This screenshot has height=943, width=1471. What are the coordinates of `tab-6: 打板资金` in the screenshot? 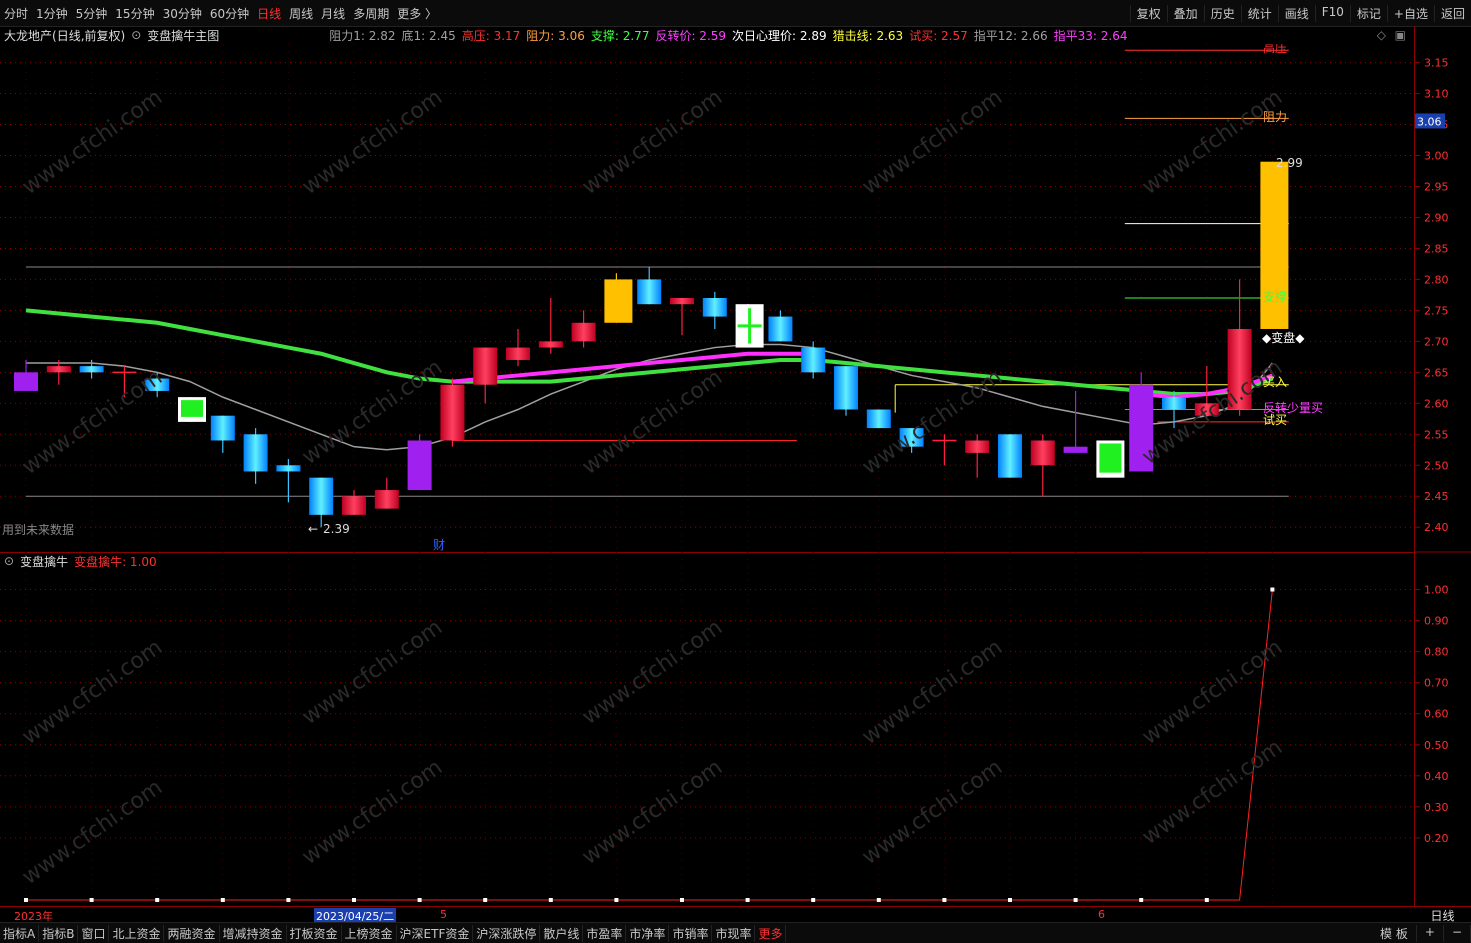 It's located at (314, 933).